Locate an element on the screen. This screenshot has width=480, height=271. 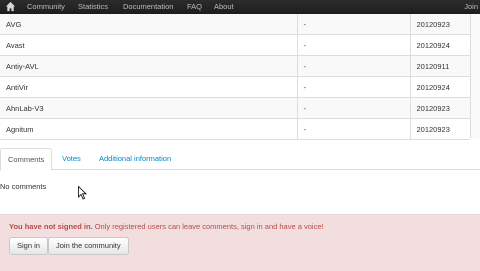
table-row: Avast - 20120924 is located at coordinates (235, 45).